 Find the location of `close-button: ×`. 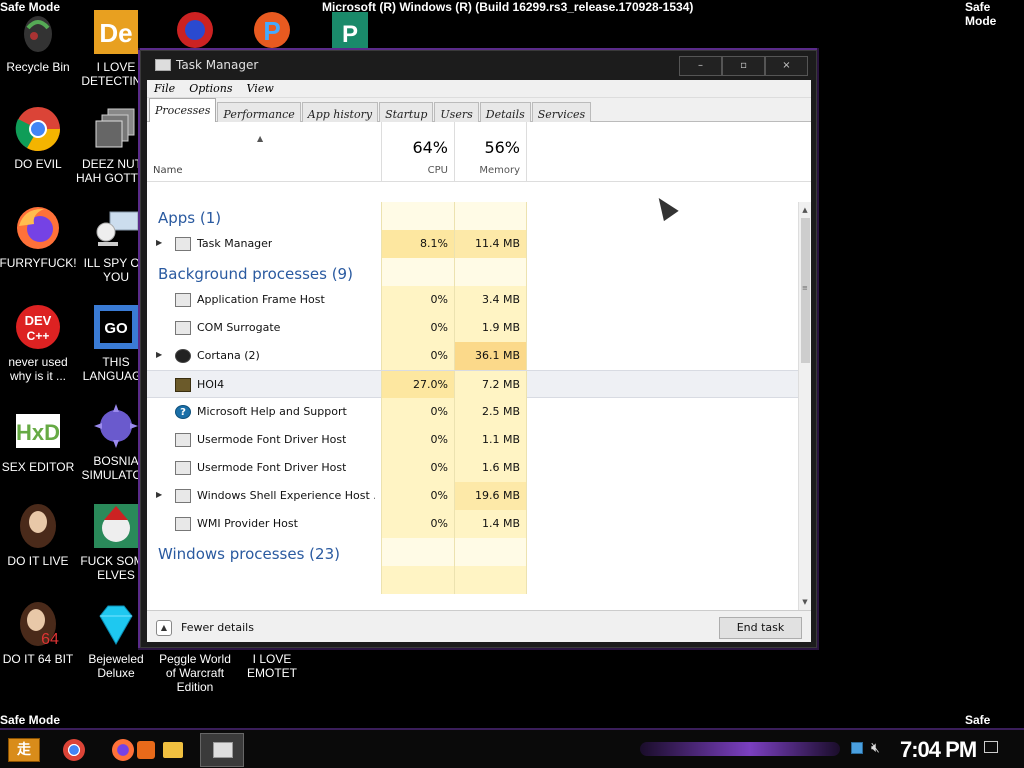

close-button: × is located at coordinates (786, 66).